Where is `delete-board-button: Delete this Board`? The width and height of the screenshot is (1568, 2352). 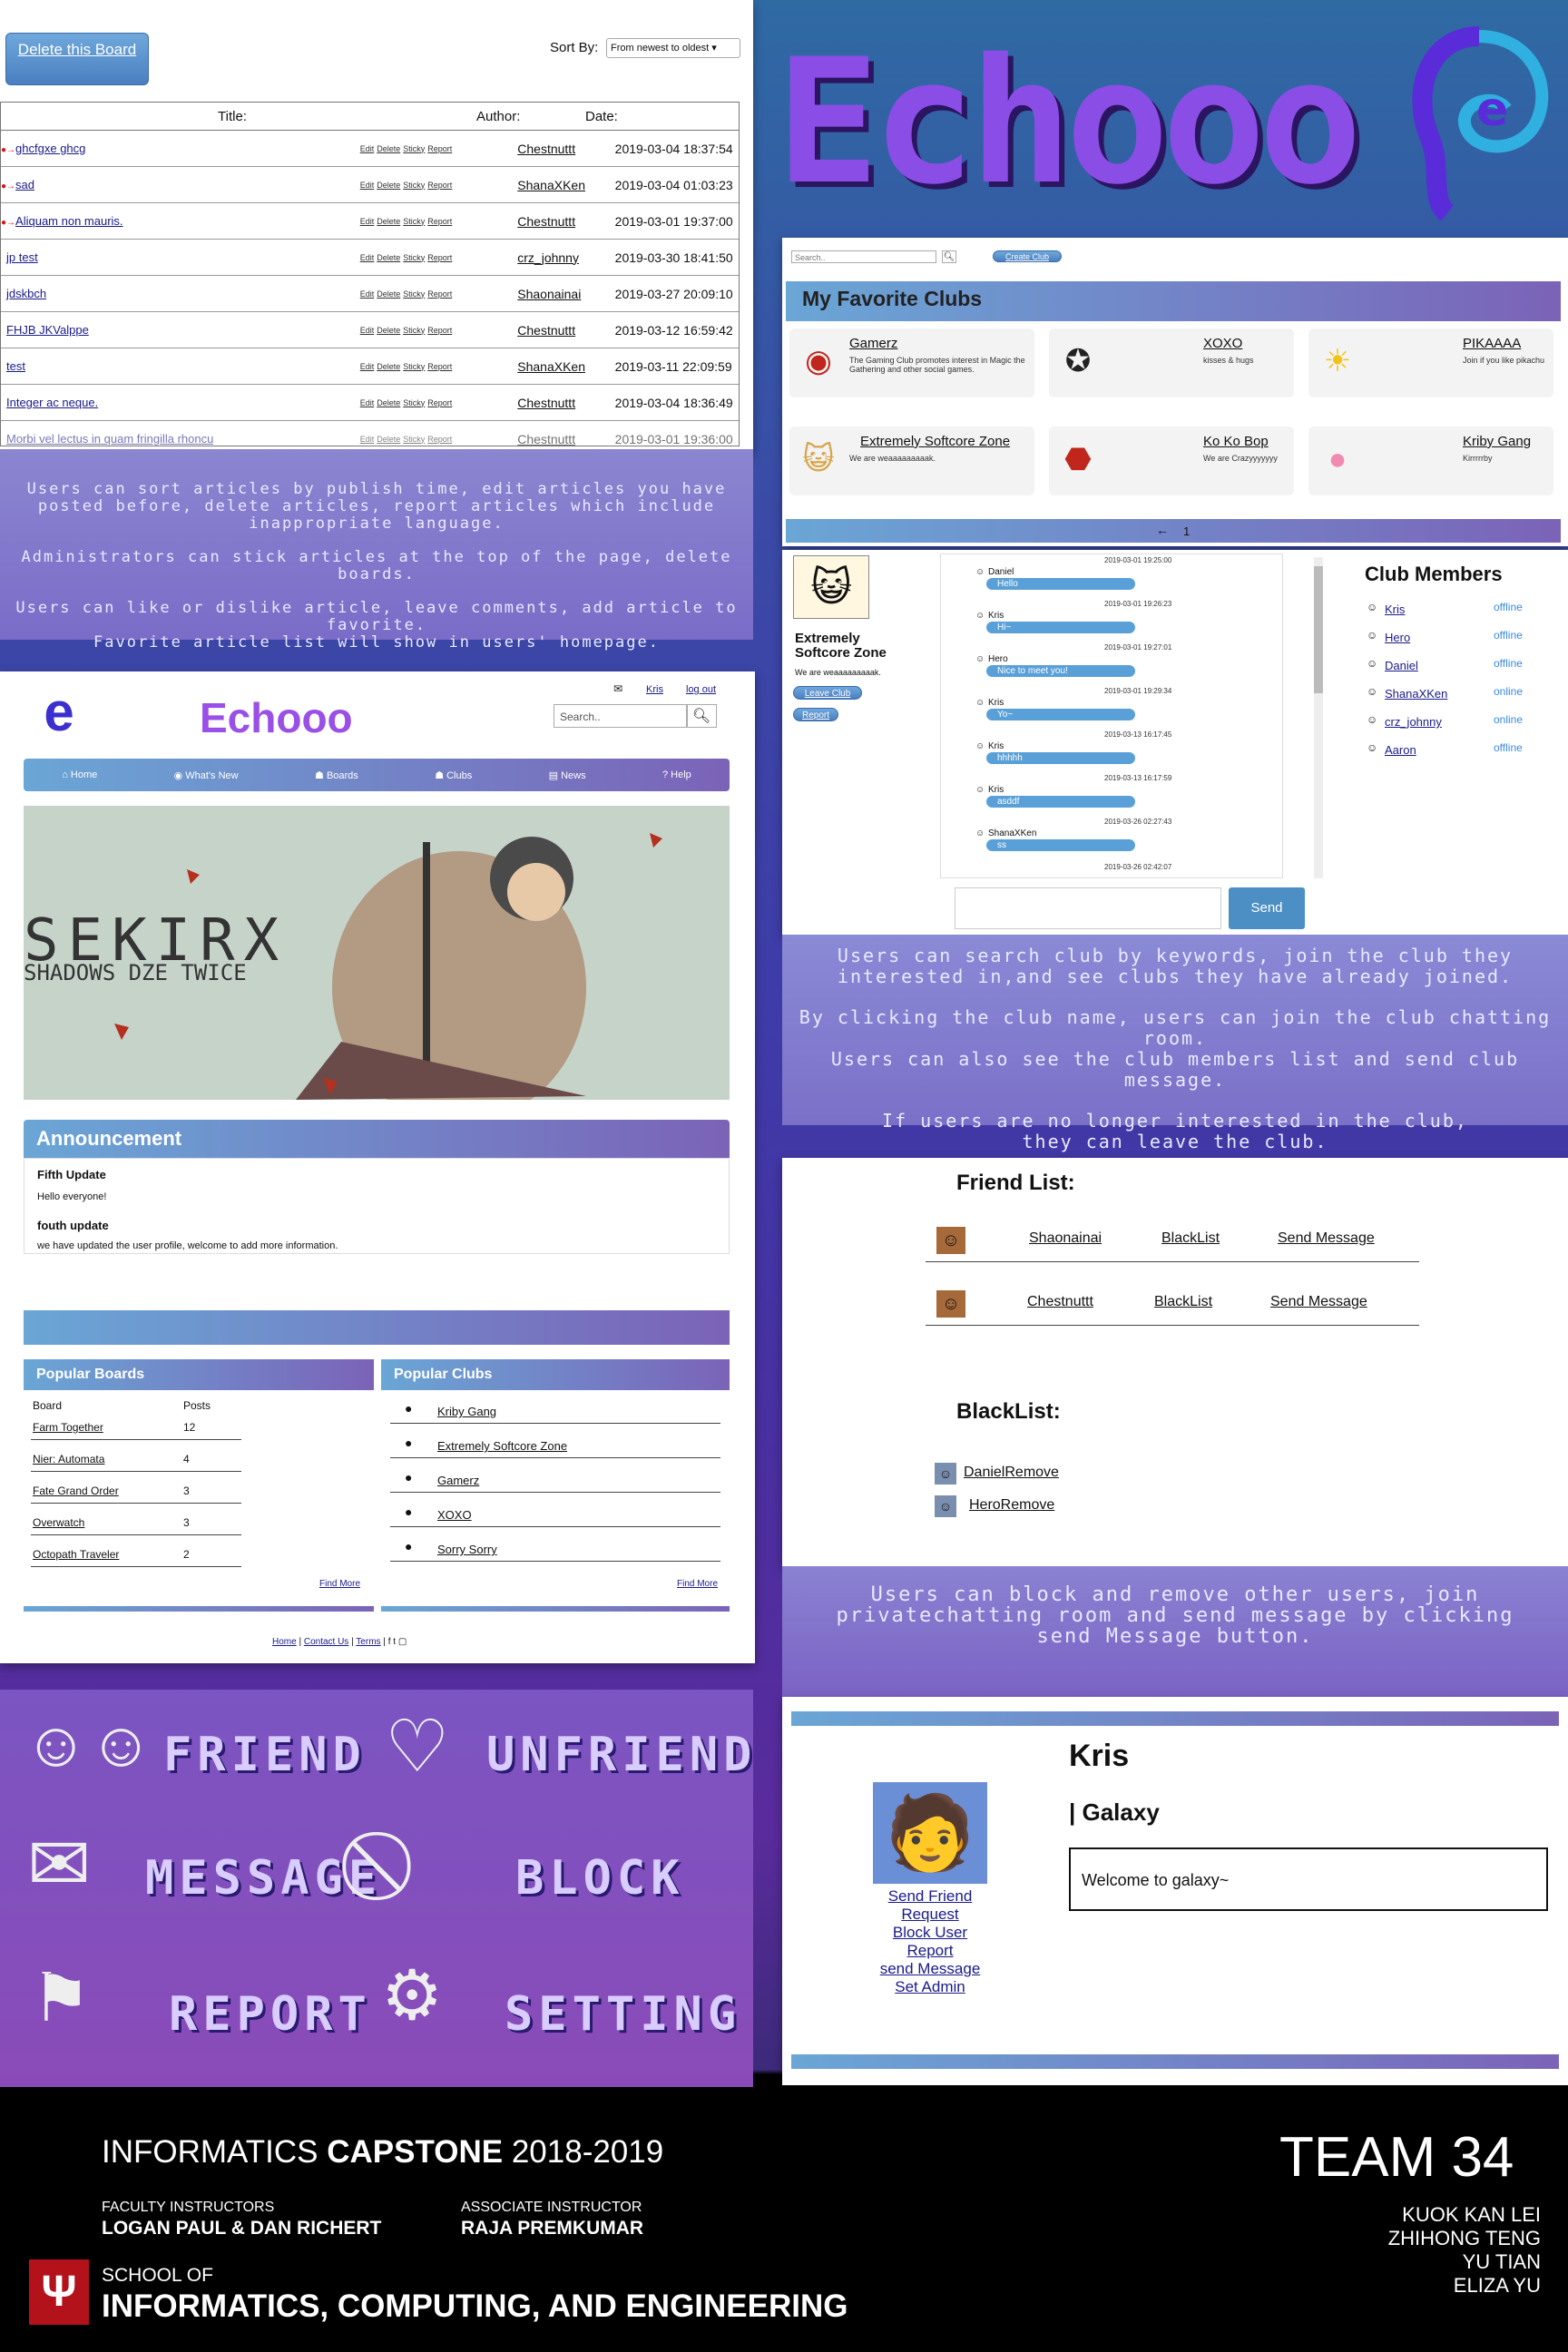 delete-board-button: Delete this Board is located at coordinates (77, 59).